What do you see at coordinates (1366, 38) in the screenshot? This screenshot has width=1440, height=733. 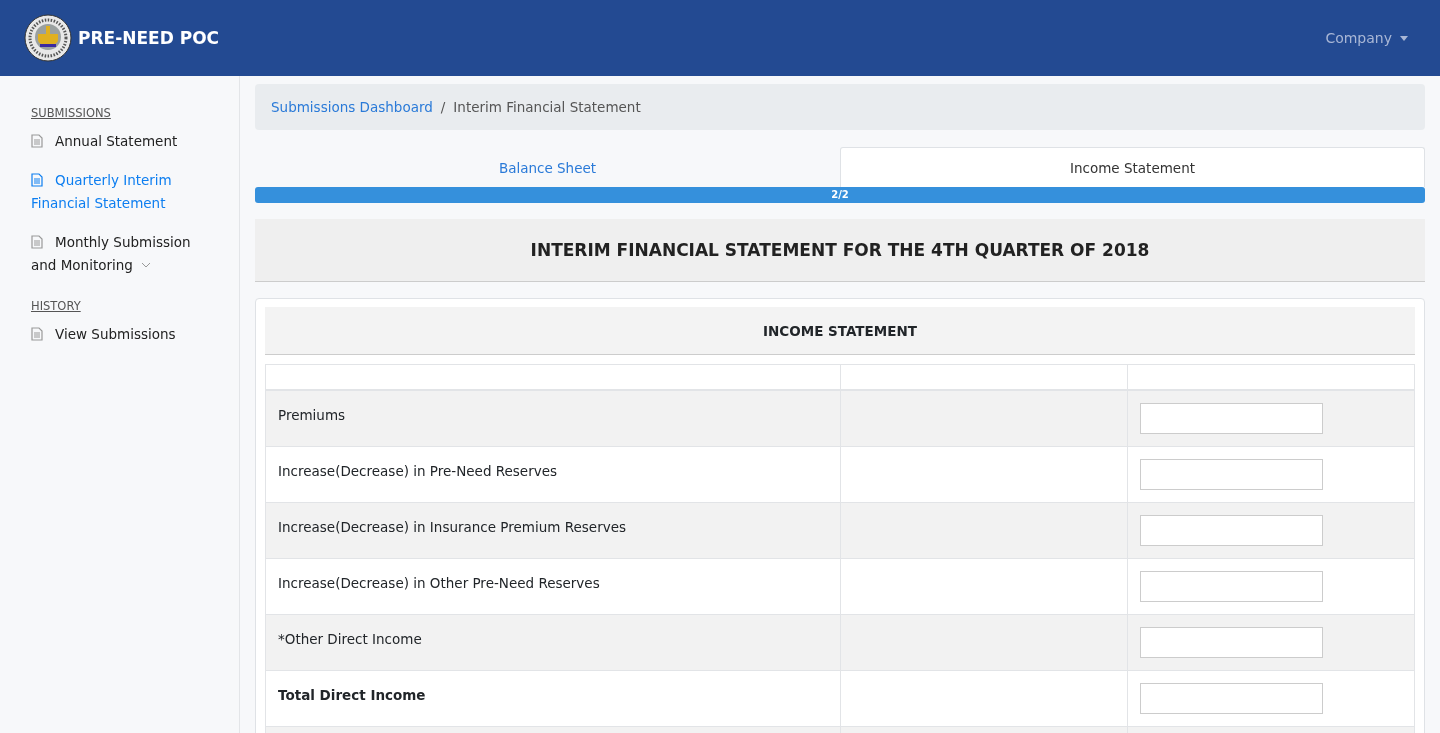 I see `company-dropdown: Company` at bounding box center [1366, 38].